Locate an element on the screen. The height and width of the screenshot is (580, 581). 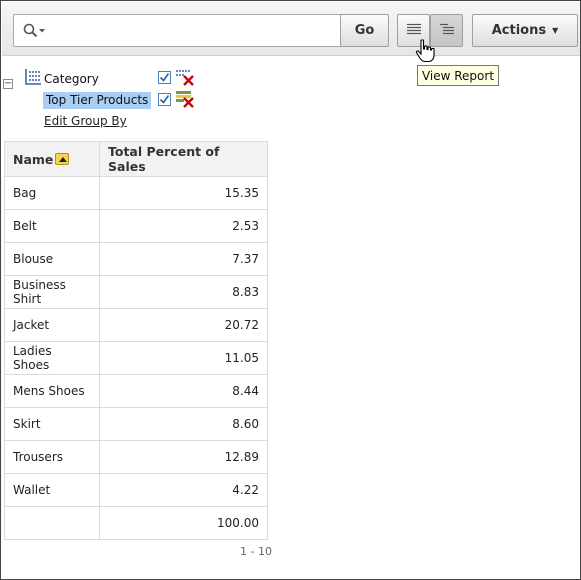
column-header-total-percent: Total Percent of Sales is located at coordinates (183, 159).